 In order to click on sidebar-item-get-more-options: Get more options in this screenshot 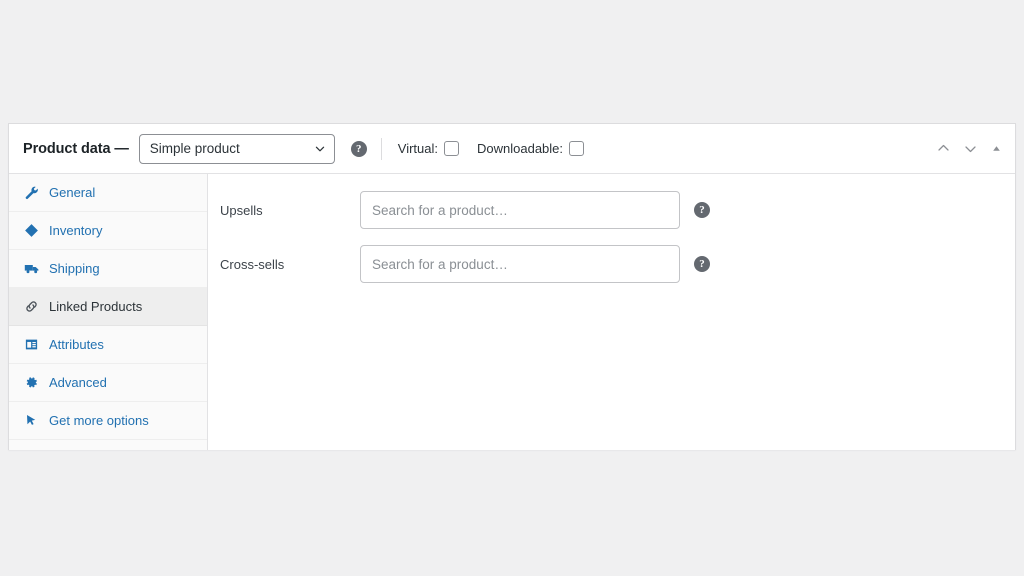, I will do `click(108, 421)`.